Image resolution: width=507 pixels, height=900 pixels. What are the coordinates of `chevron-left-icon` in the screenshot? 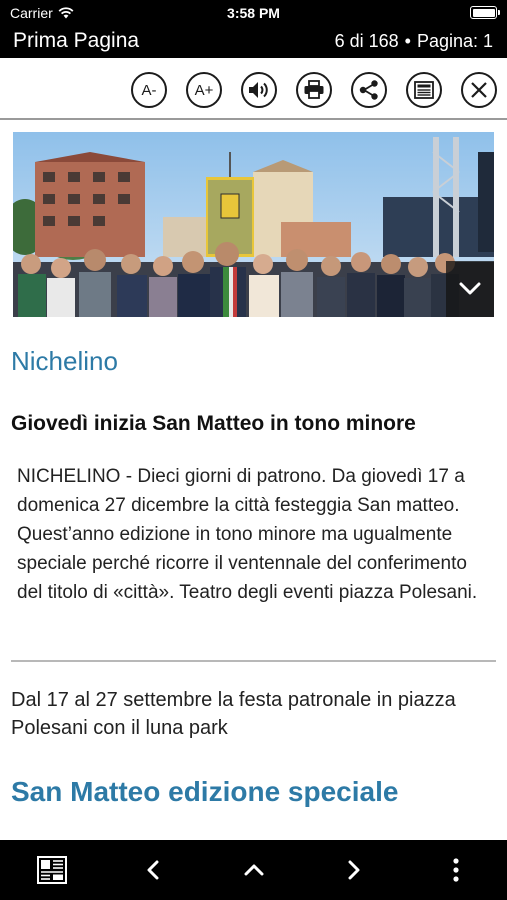 It's located at (153, 870).